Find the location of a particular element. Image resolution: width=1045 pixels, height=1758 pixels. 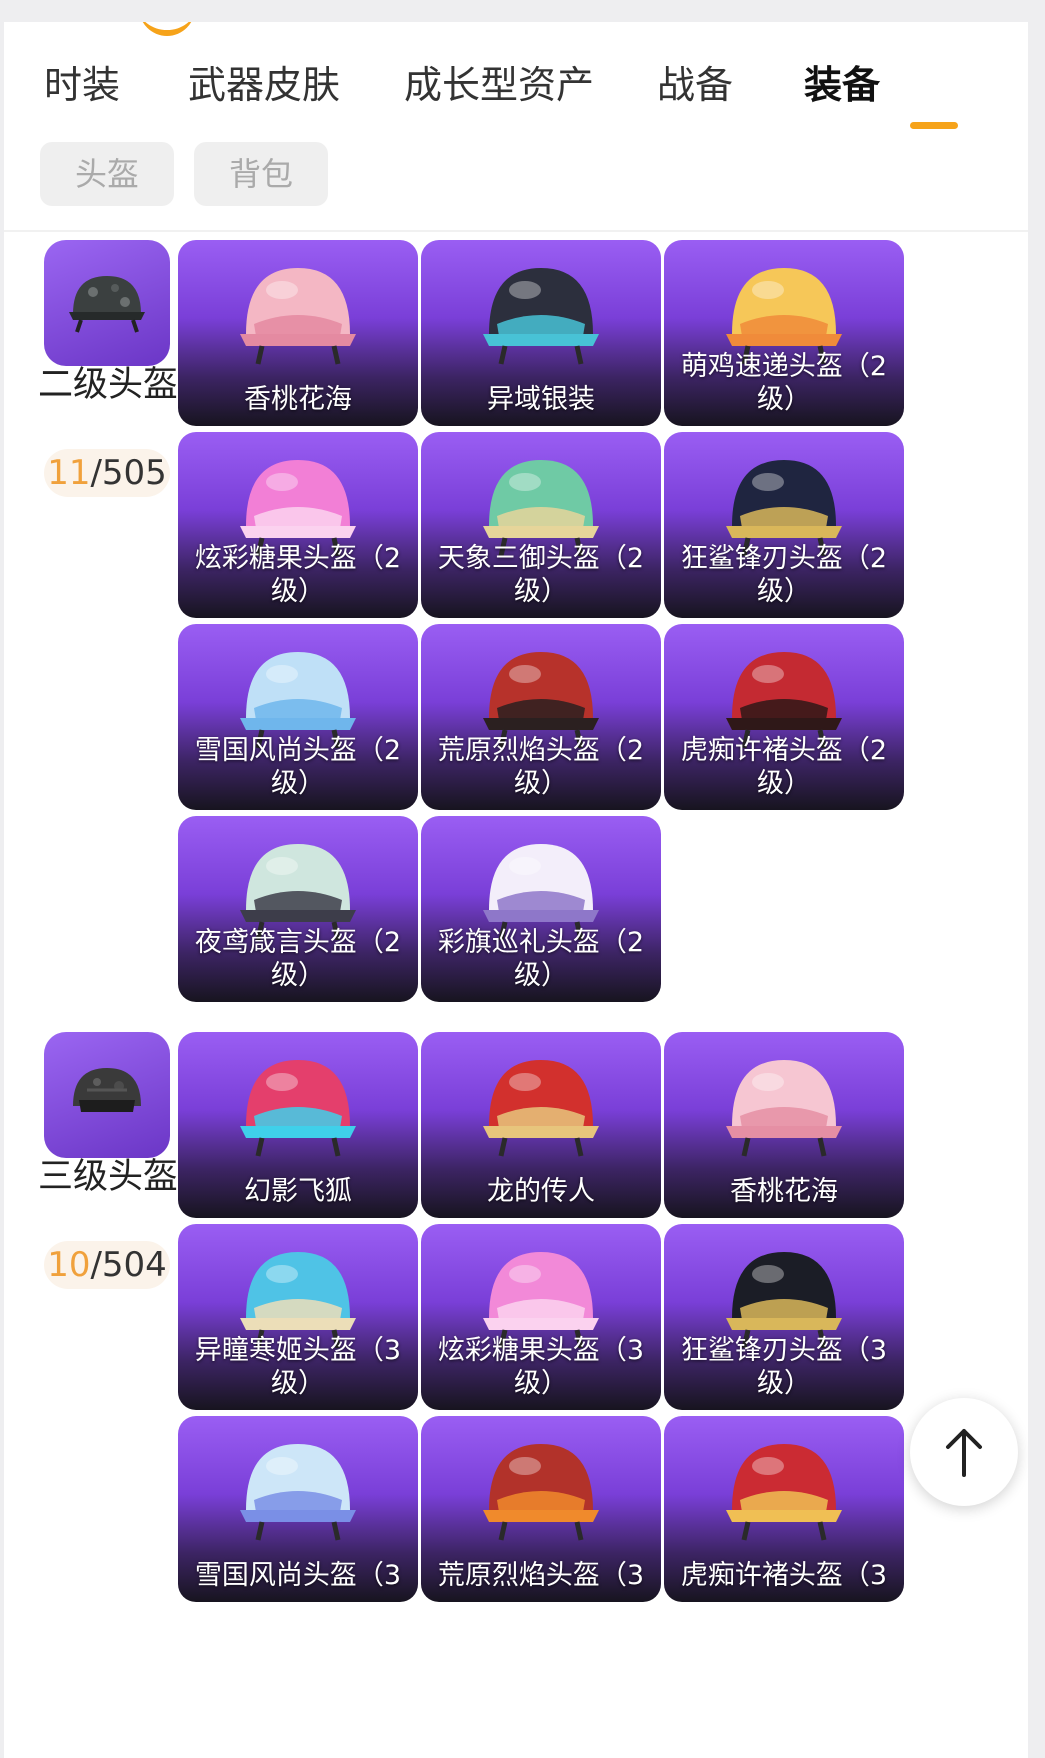

tab-battle-prep: 战备 is located at coordinates (695, 85).